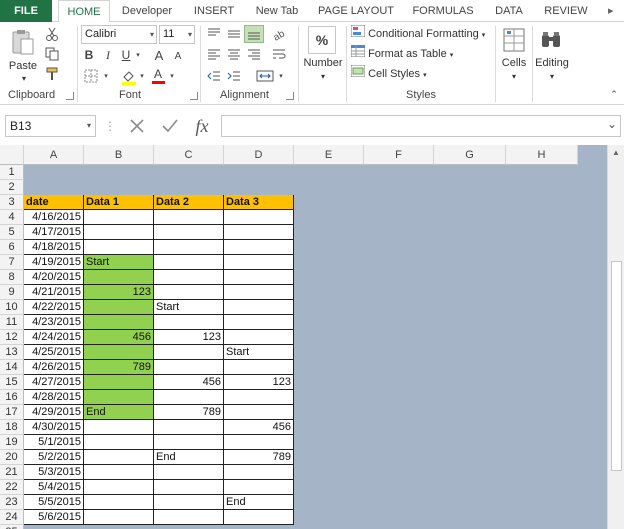 This screenshot has height=529, width=624. Describe the element at coordinates (279, 34) in the screenshot. I see `orientation-icon: ab` at that location.